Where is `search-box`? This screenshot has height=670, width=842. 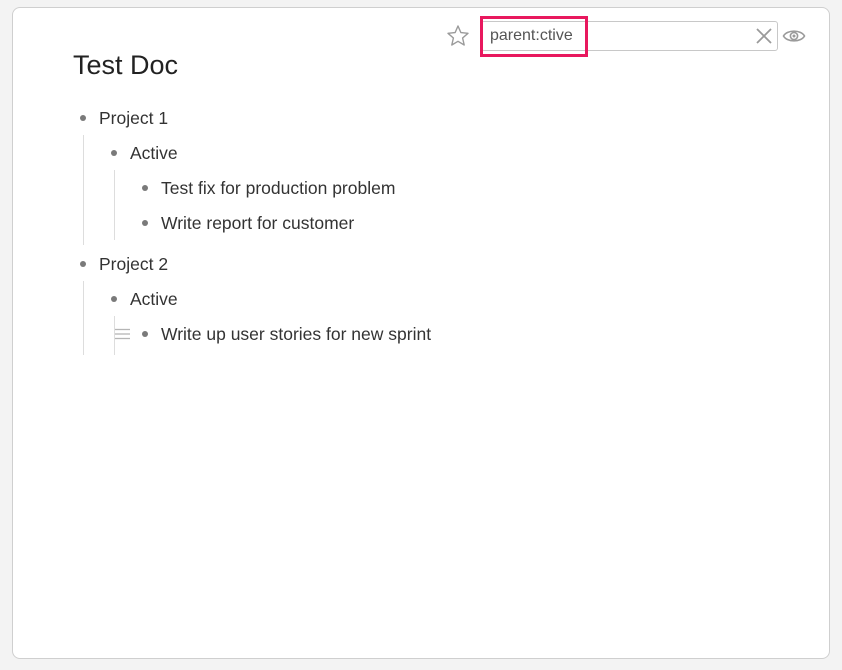 search-box is located at coordinates (629, 36).